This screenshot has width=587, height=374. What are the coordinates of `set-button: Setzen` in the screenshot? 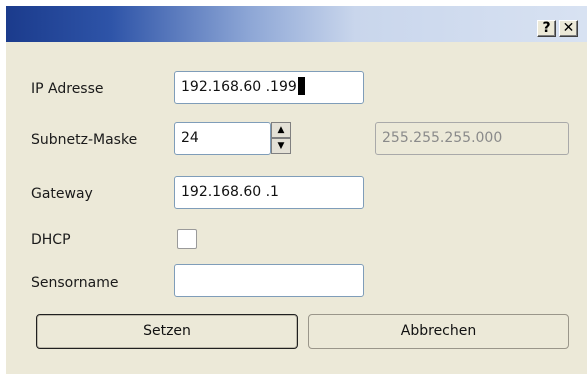 It's located at (167, 331).